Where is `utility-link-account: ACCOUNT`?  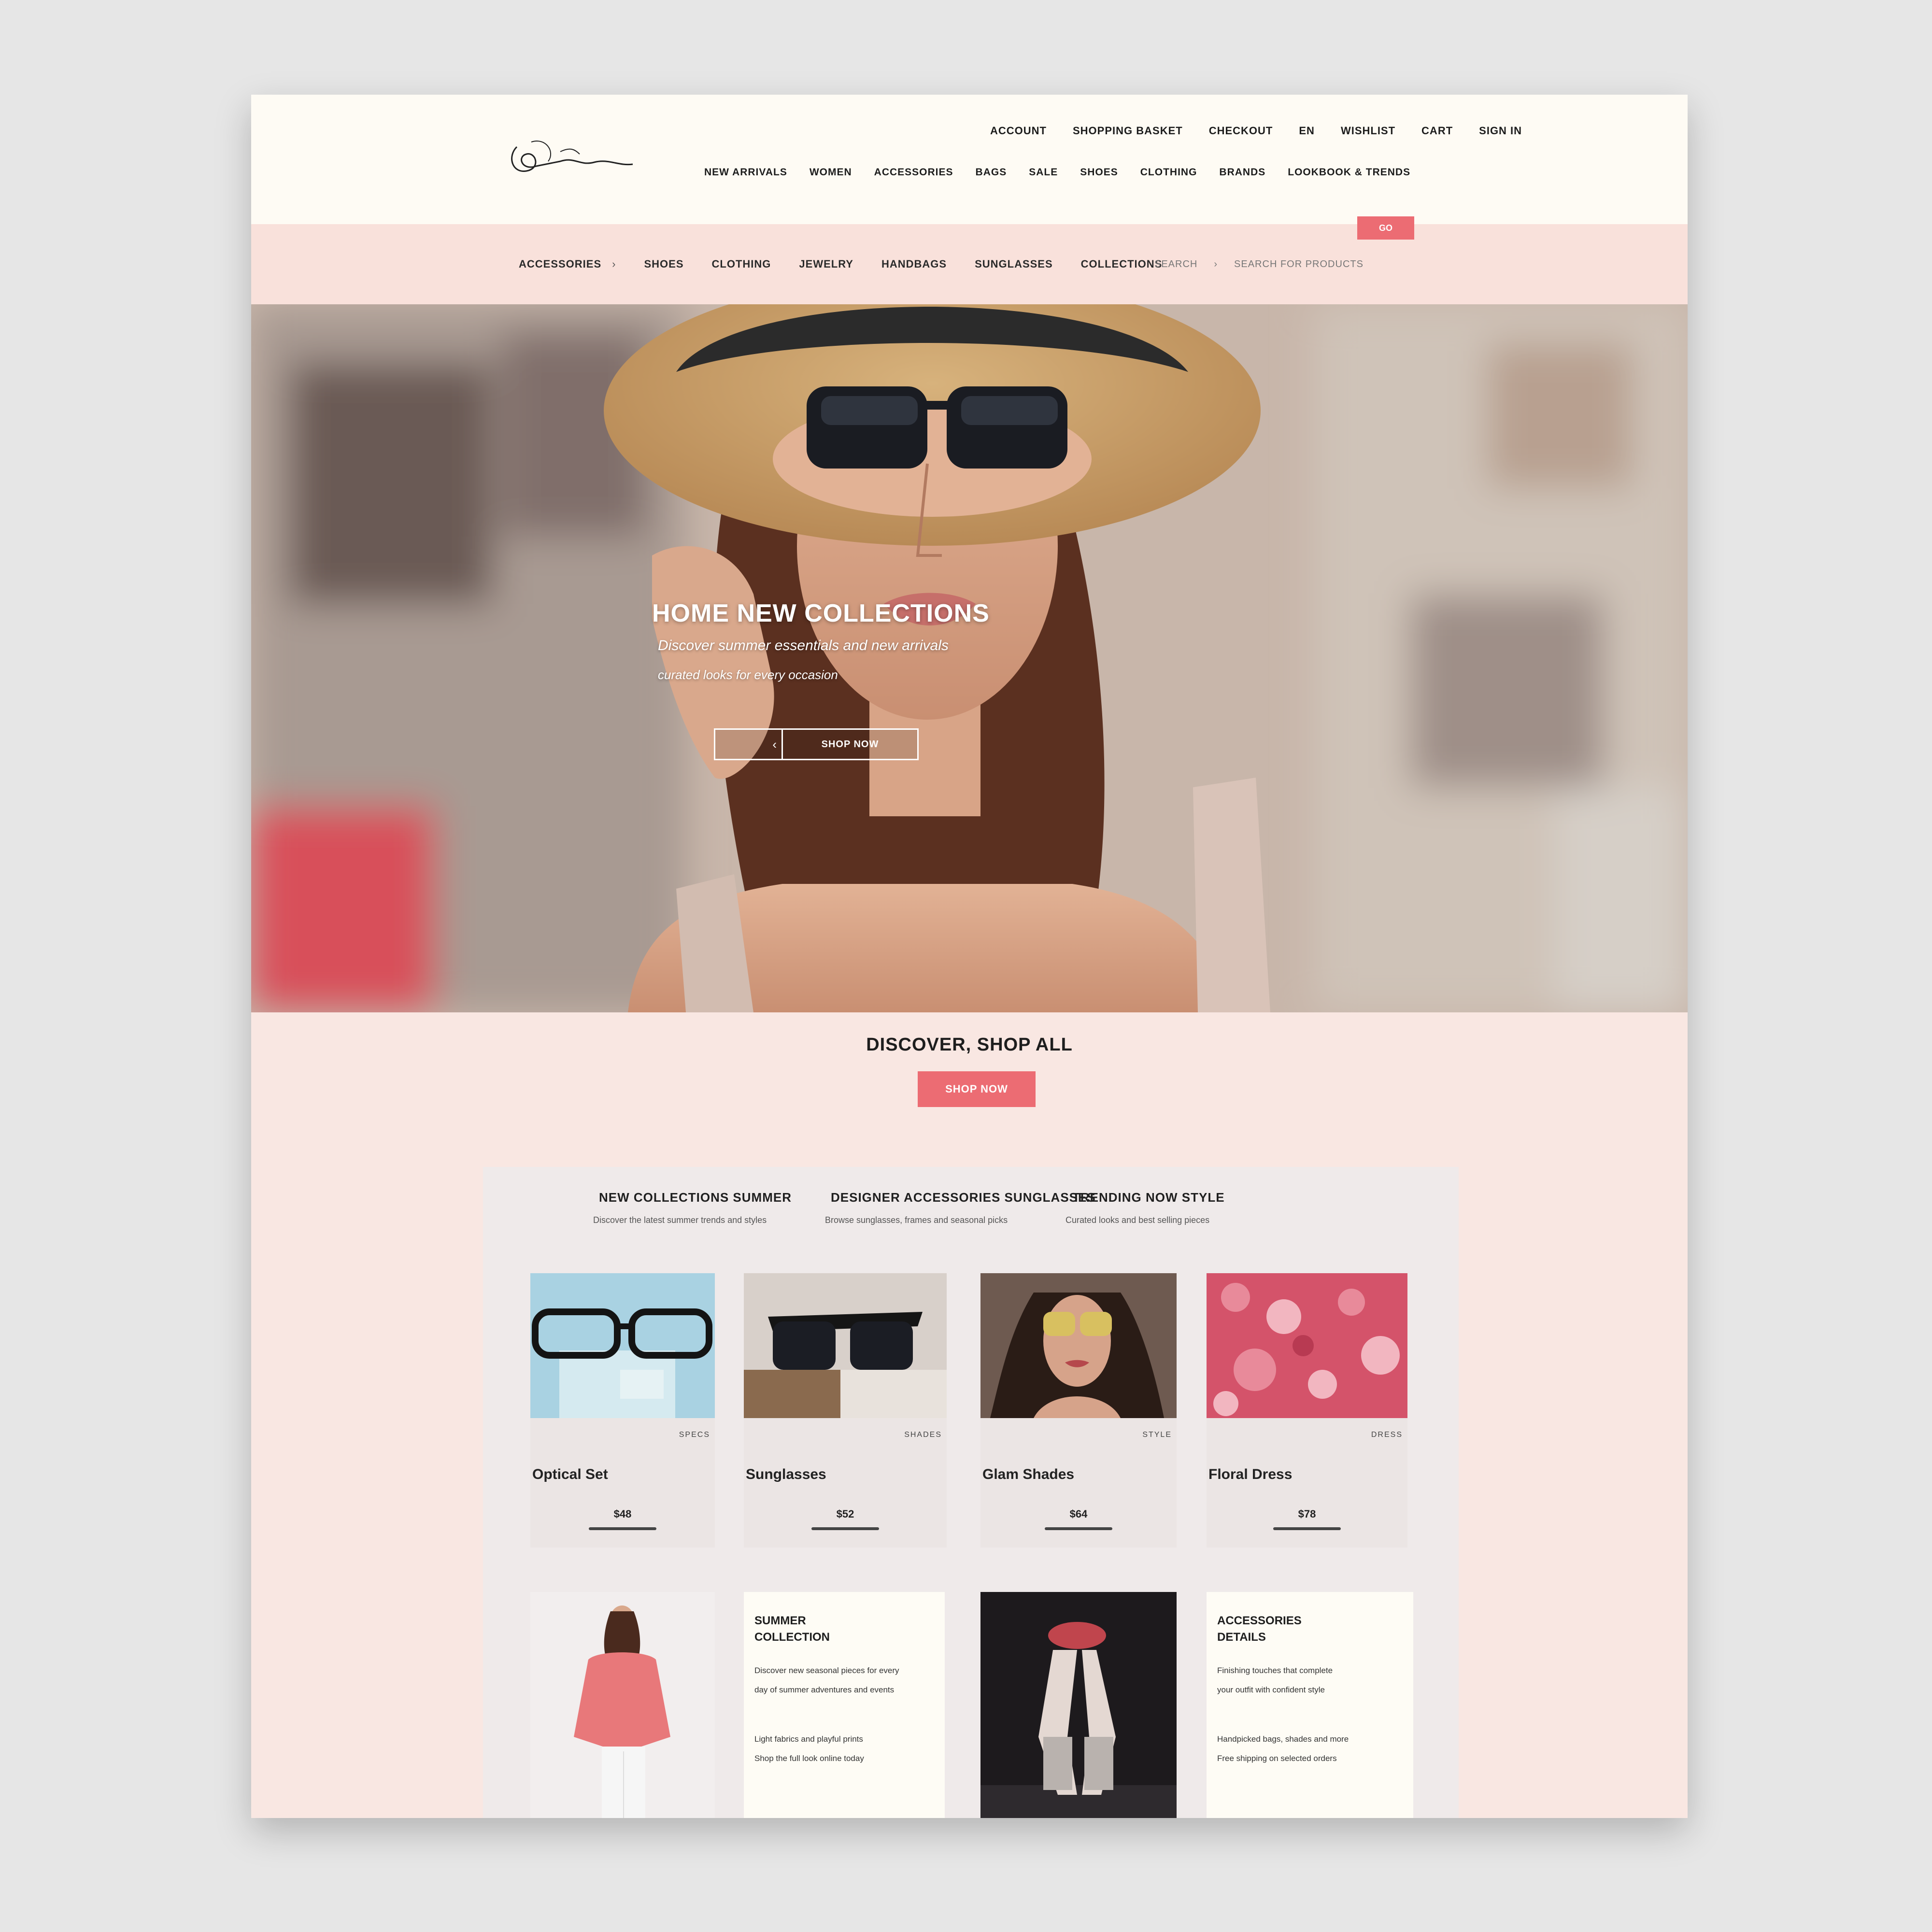 utility-link-account: ACCOUNT is located at coordinates (1018, 131).